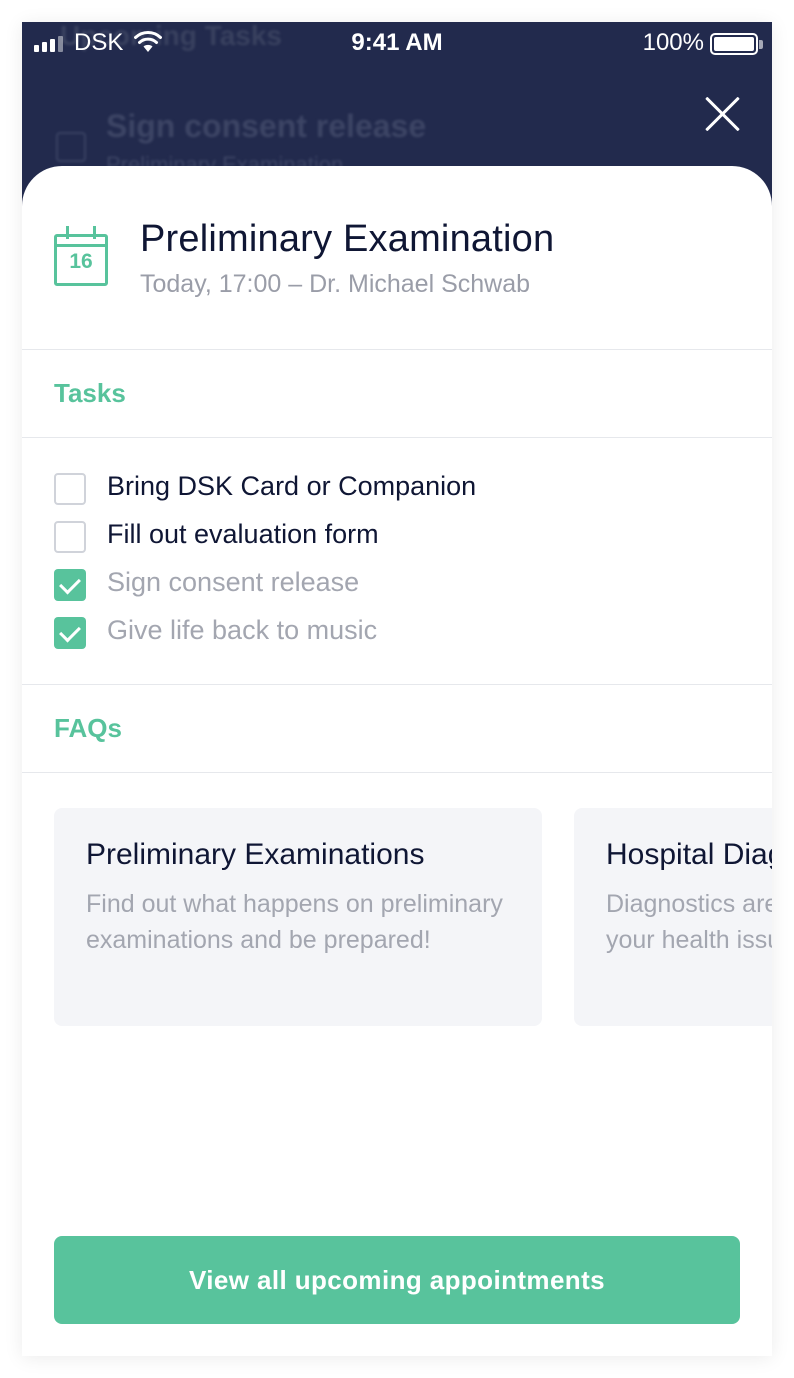  Describe the element at coordinates (242, 630) in the screenshot. I see `task-label: Give life back to music` at that location.